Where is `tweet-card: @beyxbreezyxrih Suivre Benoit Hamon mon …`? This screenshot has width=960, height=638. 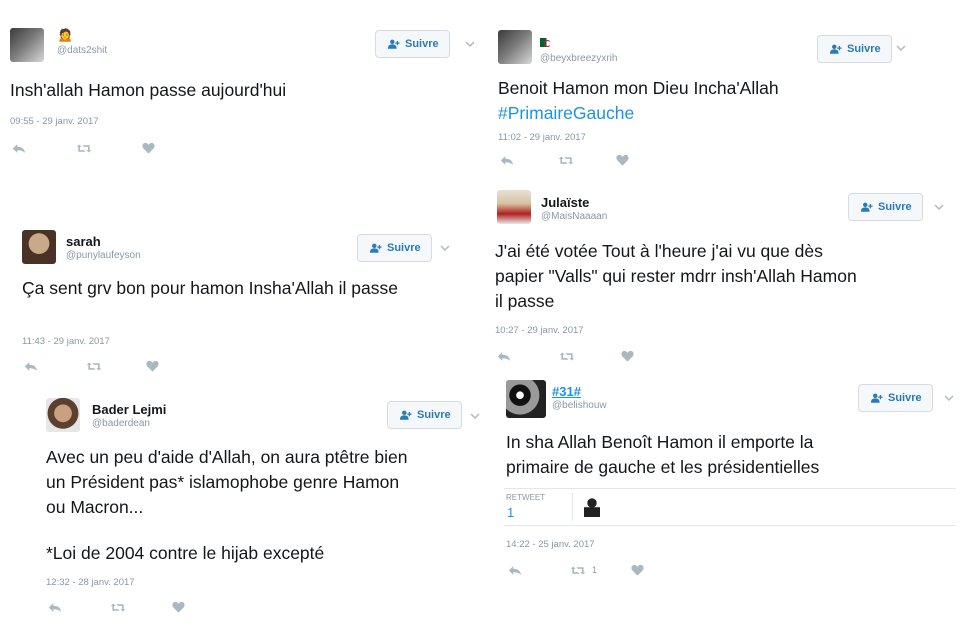
tweet-card: @beyxbreezyxrih Suivre Benoit Hamon mon … is located at coordinates (722, 97).